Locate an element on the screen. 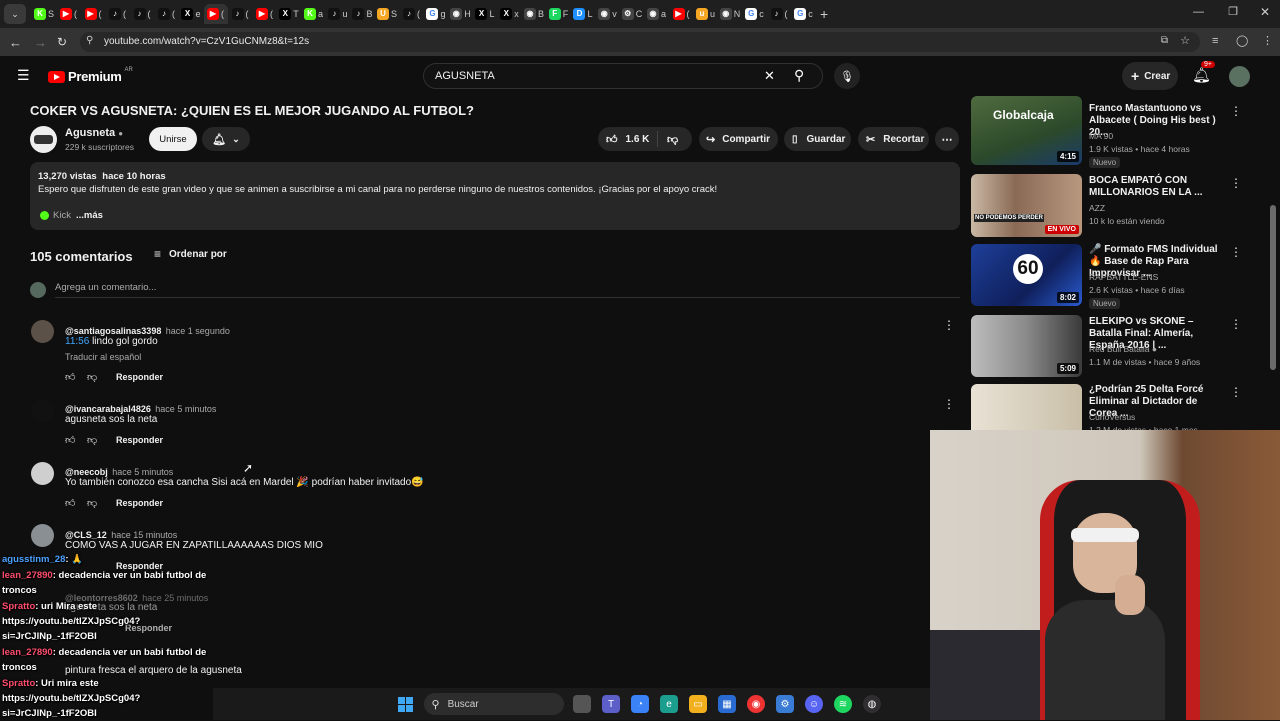  browser-tab: Xx is located at coordinates (510, 14).